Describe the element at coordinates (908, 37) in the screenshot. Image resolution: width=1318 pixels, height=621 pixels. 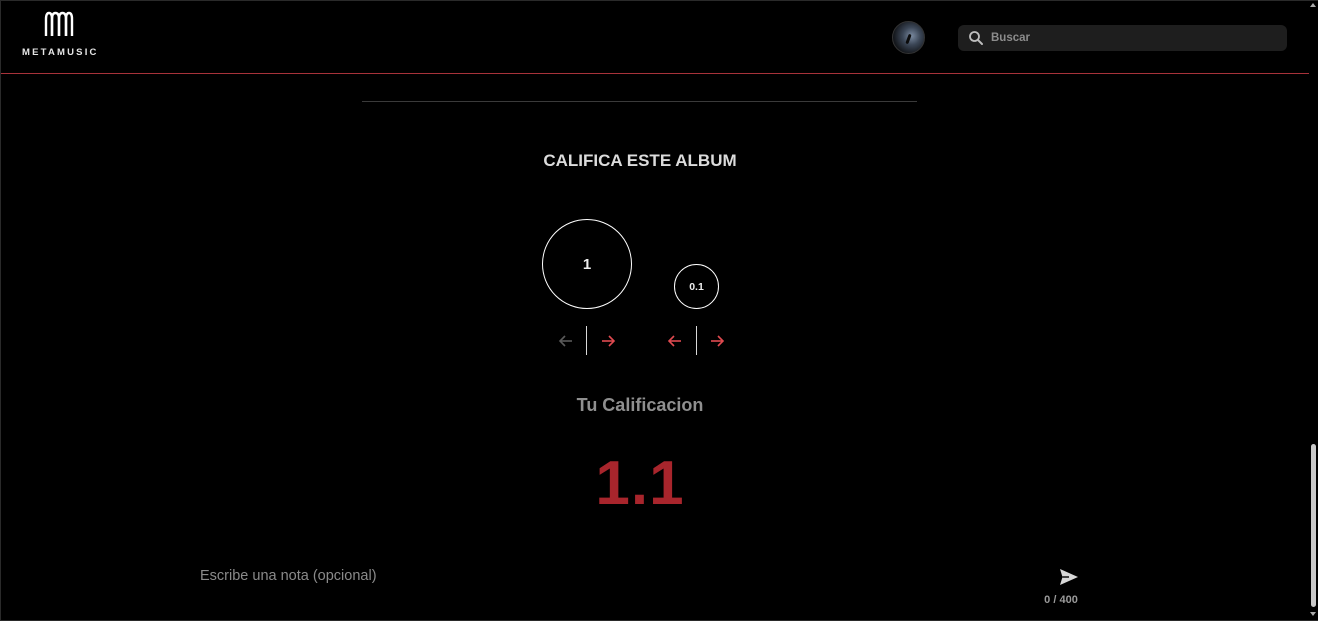
I see `user-avatar` at that location.